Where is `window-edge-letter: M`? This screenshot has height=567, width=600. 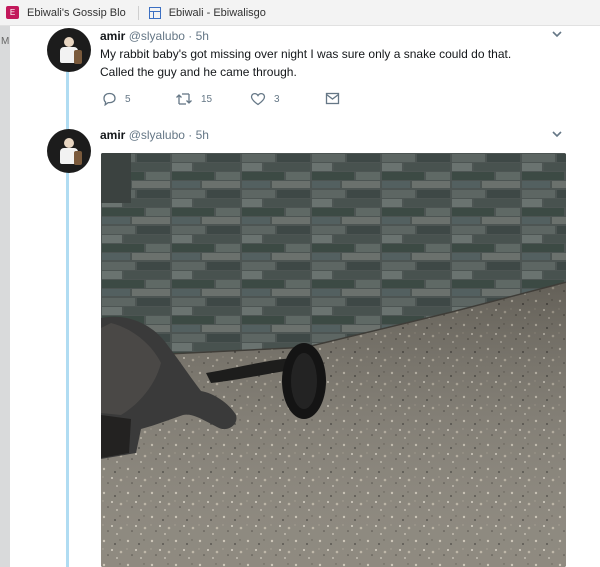
window-edge-letter: M is located at coordinates (5, 41).